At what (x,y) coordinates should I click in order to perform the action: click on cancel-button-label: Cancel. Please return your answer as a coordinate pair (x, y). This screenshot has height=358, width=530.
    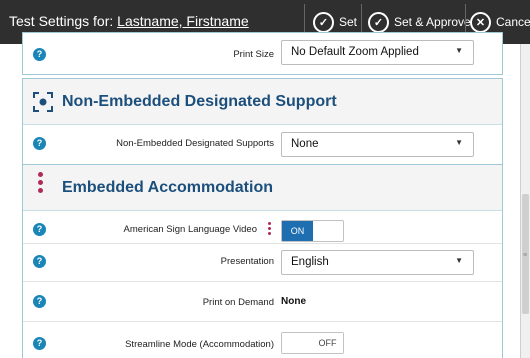
    Looking at the image, I should click on (513, 22).